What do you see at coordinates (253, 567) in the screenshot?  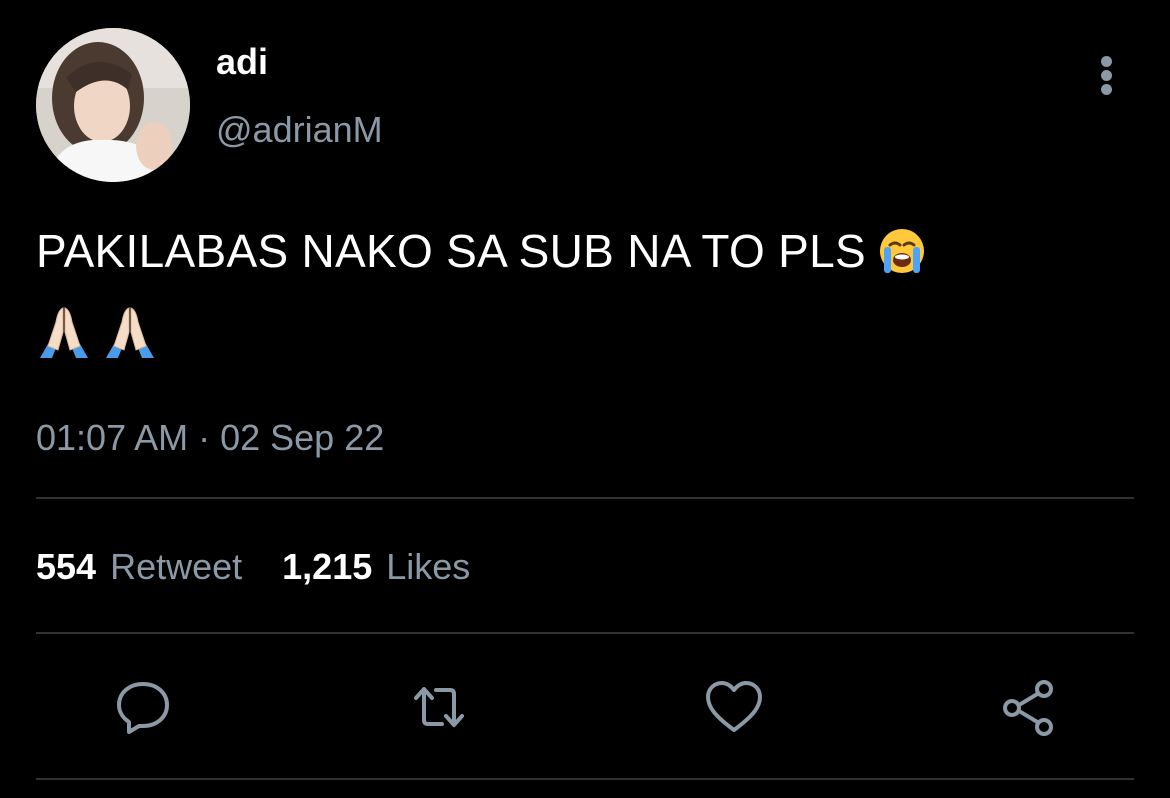 I see `tweet-stats: 554 Retweet 1,215 Likes` at bounding box center [253, 567].